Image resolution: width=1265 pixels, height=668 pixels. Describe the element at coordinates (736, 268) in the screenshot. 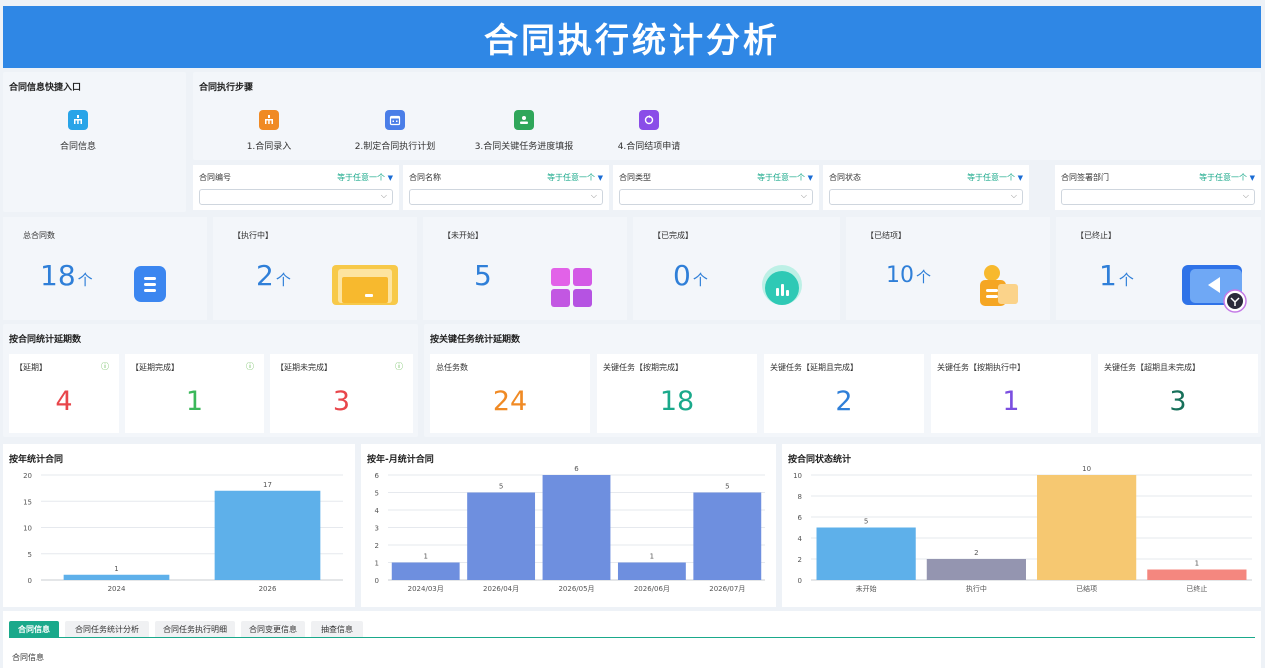

I see `kpi-completed: 【已完成】 0个` at that location.